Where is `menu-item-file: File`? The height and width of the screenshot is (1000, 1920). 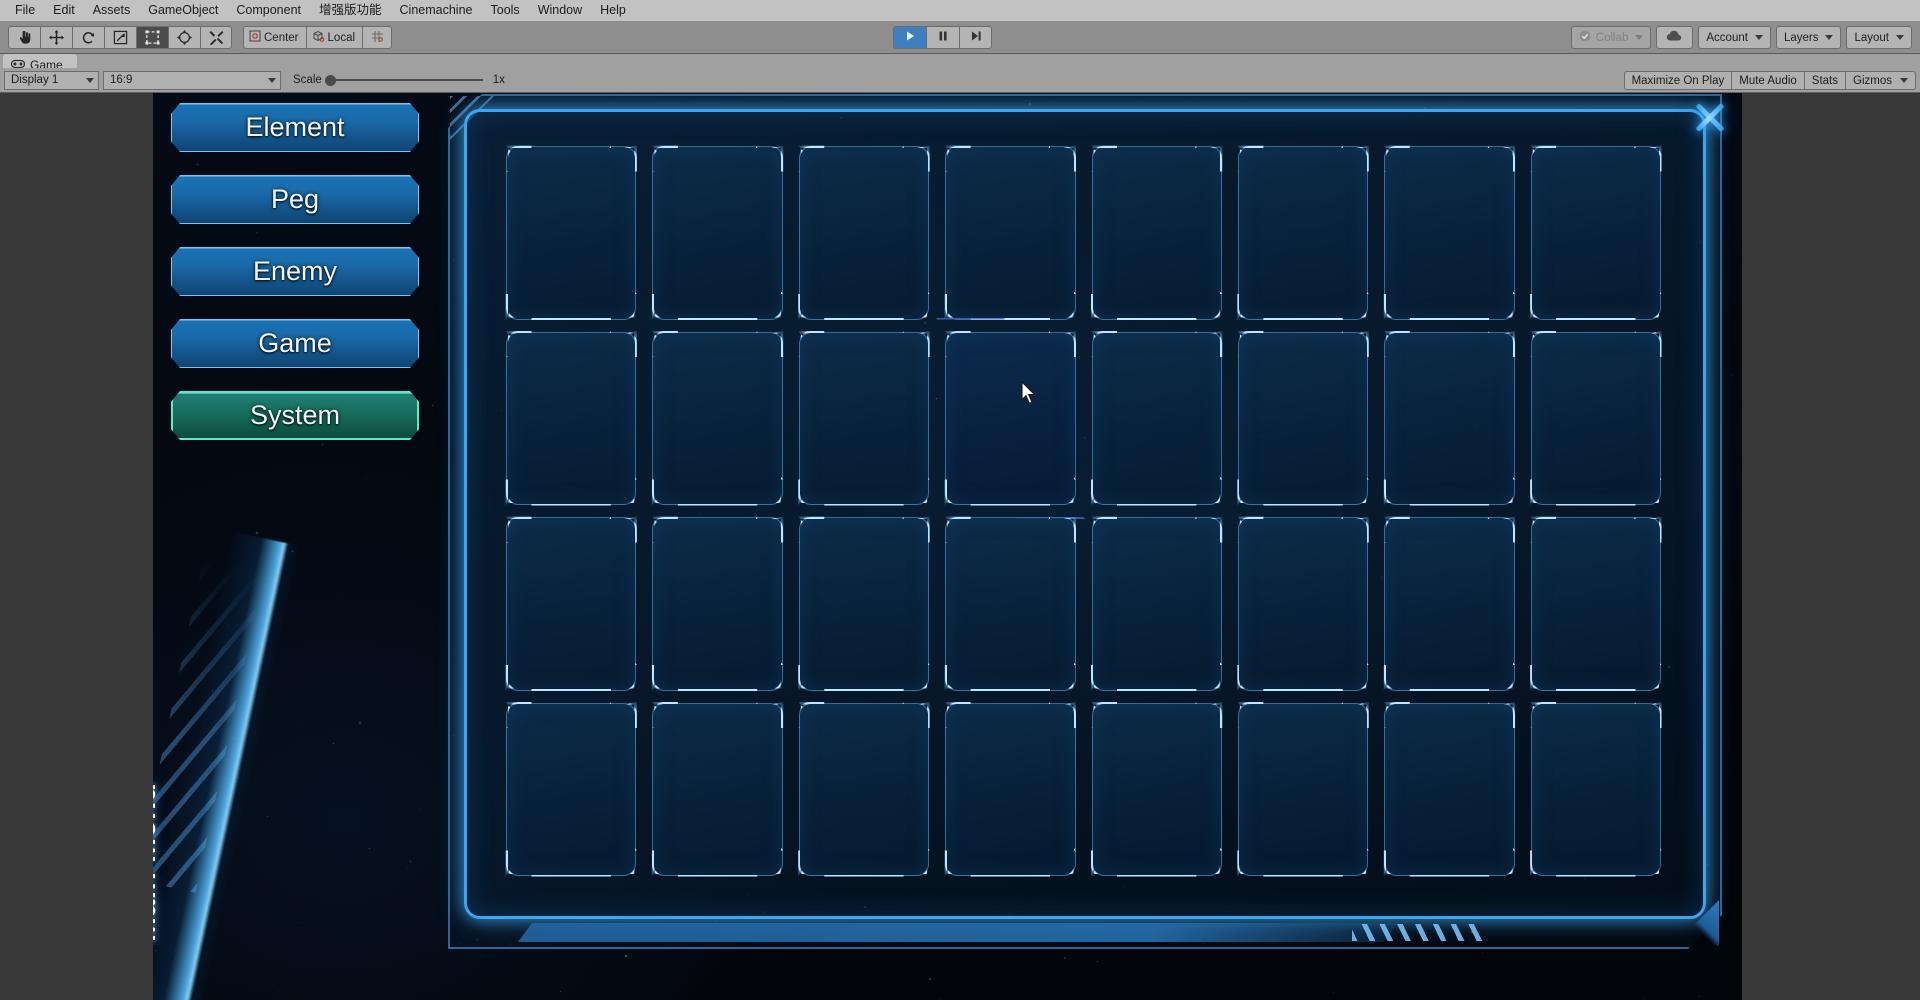 menu-item-file: File is located at coordinates (25, 10).